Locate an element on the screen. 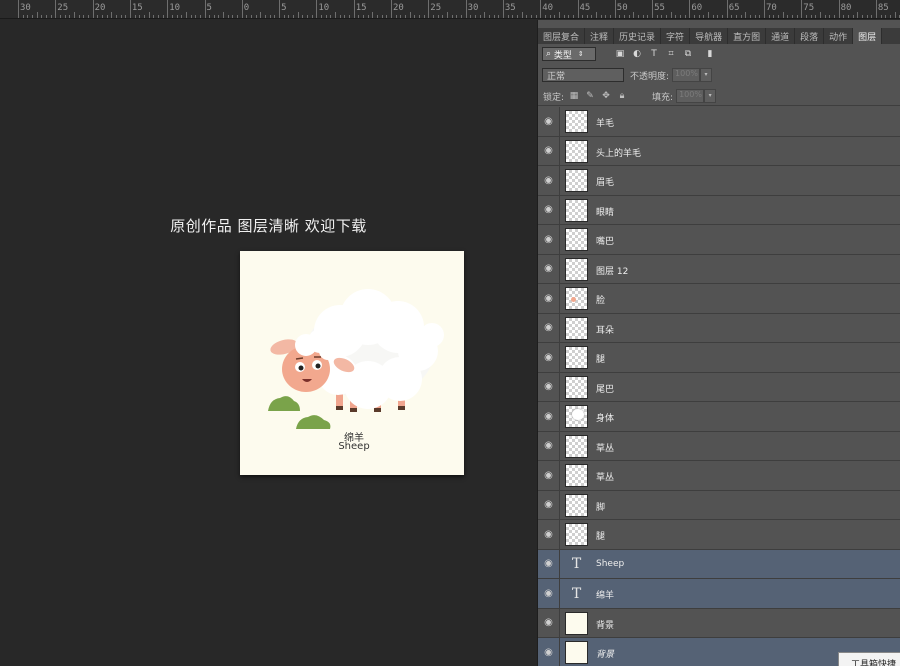 The width and height of the screenshot is (900, 666). layer-row: ◉ 耳朵 is located at coordinates (719, 328).